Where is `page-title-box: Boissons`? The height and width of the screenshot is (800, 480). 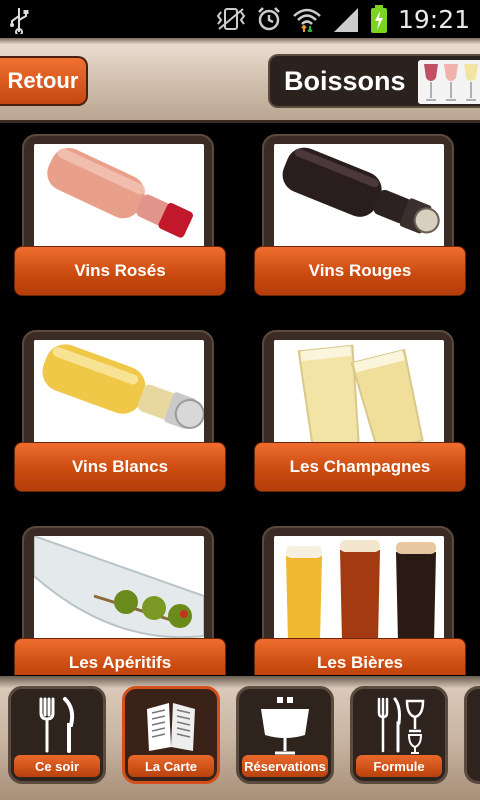 page-title-box: Boissons is located at coordinates (374, 81).